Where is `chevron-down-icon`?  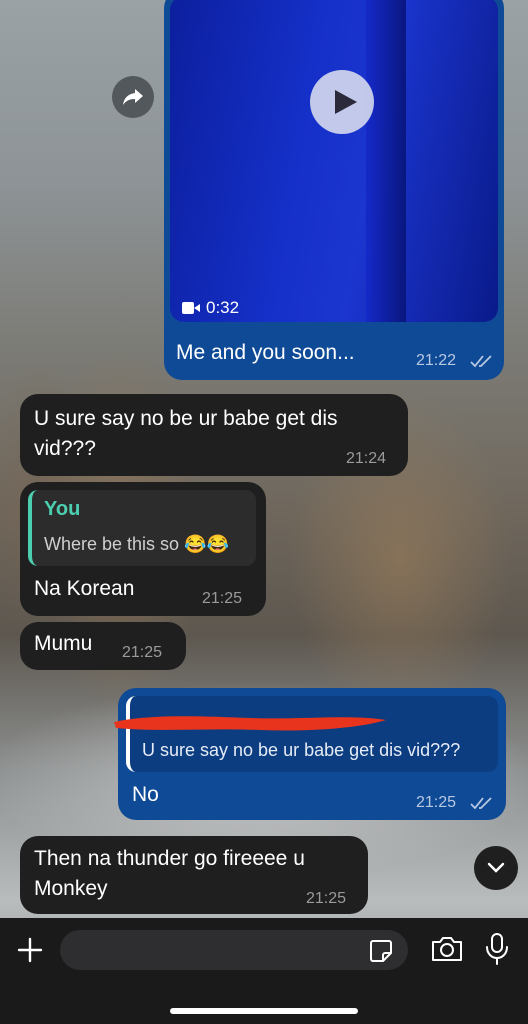
chevron-down-icon is located at coordinates (496, 867).